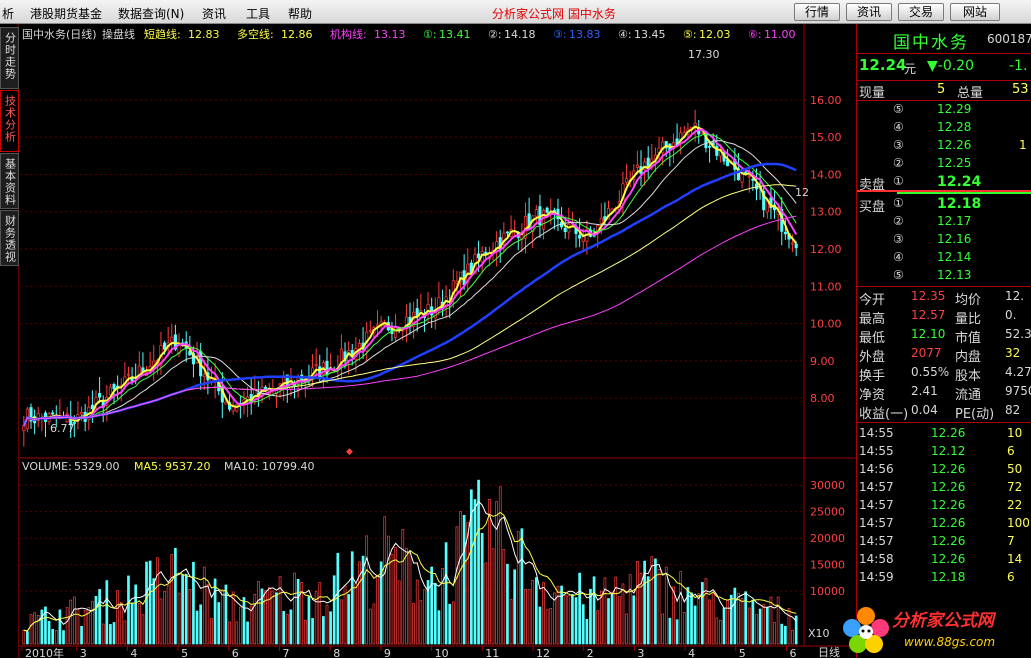 This screenshot has width=1031, height=658. What do you see at coordinates (300, 13) in the screenshot?
I see `menu-item-help: 帮助` at bounding box center [300, 13].